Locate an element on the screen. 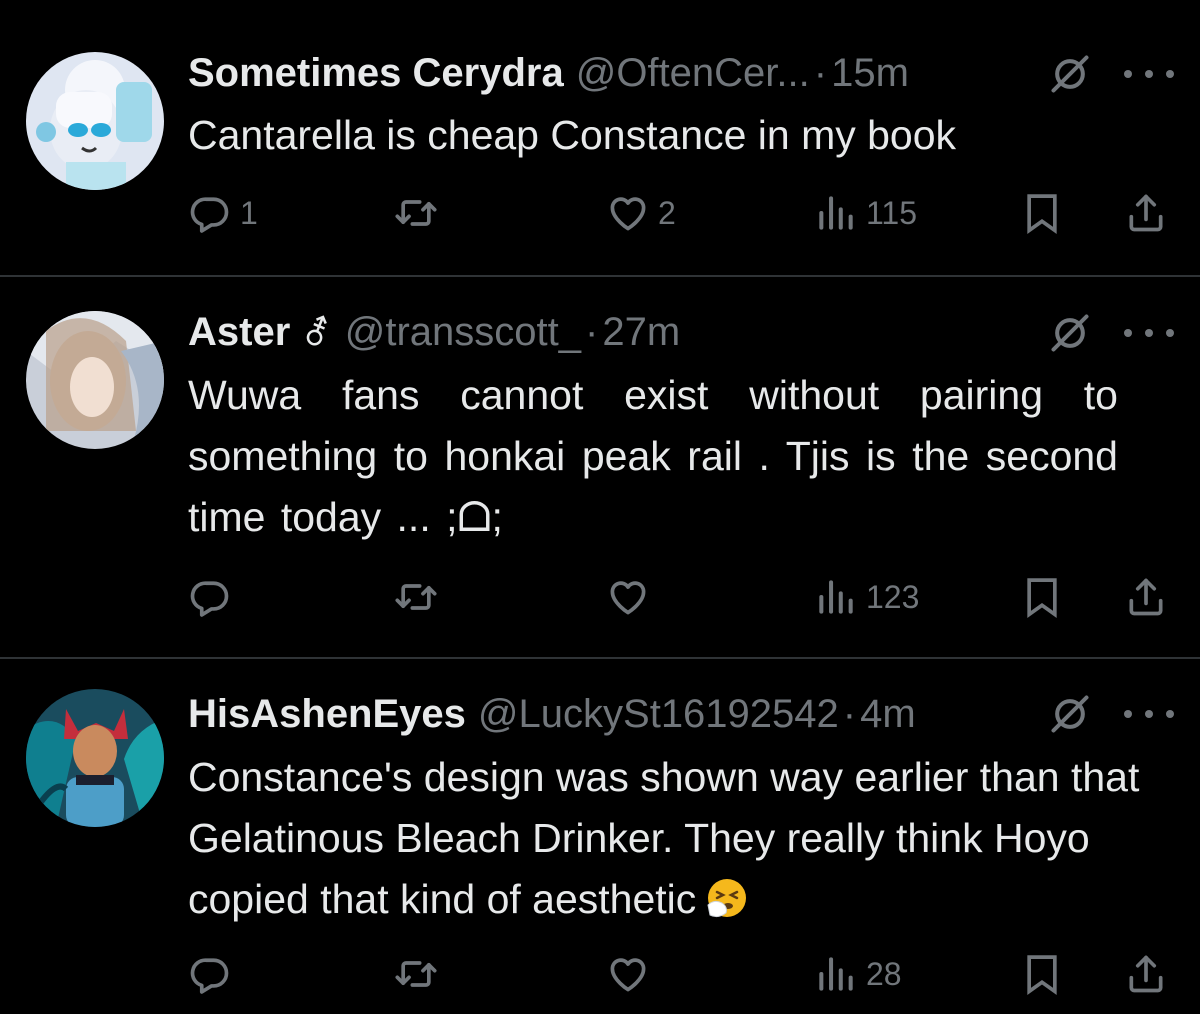 The height and width of the screenshot is (1014, 1200). display-name: HisAshenEyes is located at coordinates (327, 714).